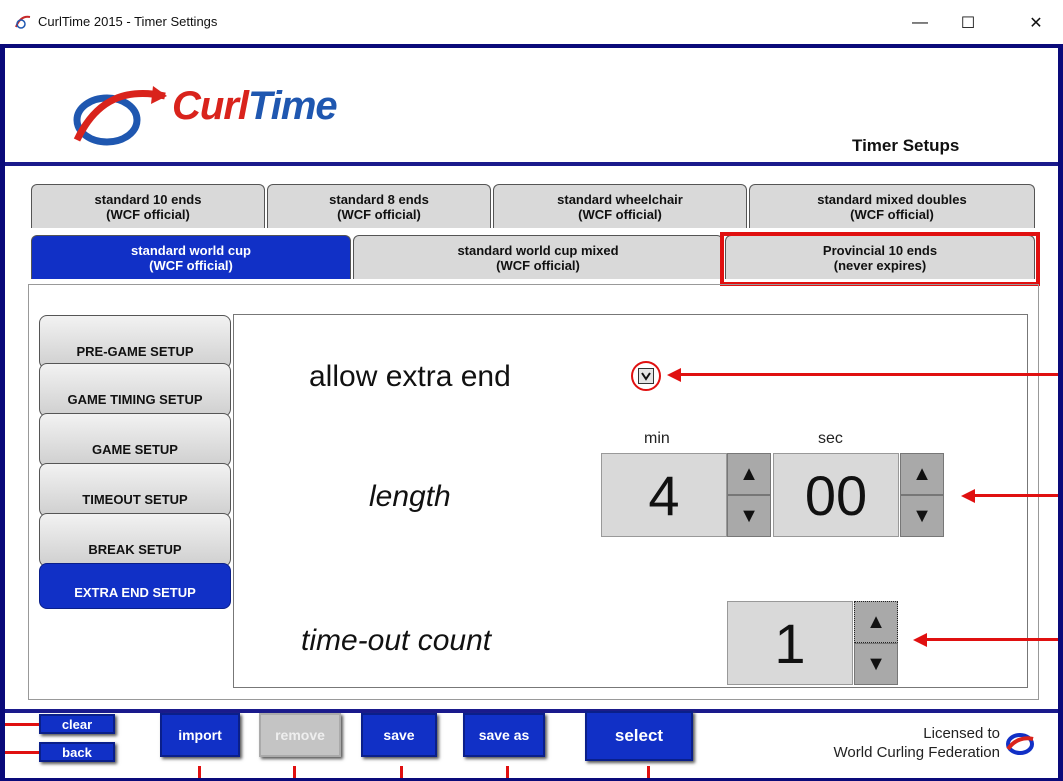 Image resolution: width=1063 pixels, height=781 pixels. Describe the element at coordinates (22, 752) in the screenshot. I see `annotation-arrow-back` at that location.